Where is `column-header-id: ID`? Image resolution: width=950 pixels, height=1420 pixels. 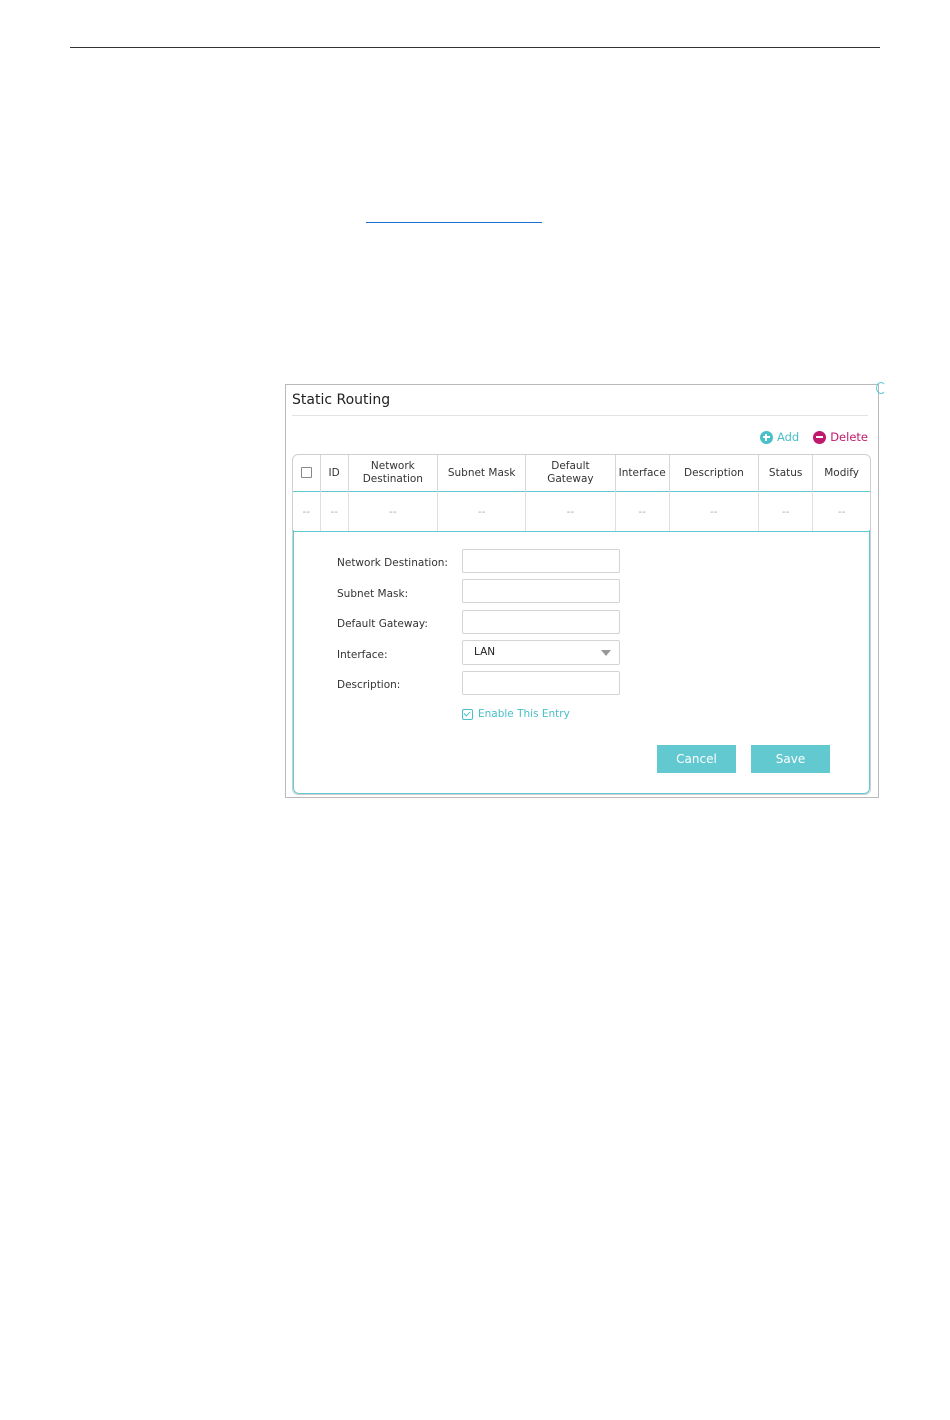 column-header-id: ID is located at coordinates (334, 473).